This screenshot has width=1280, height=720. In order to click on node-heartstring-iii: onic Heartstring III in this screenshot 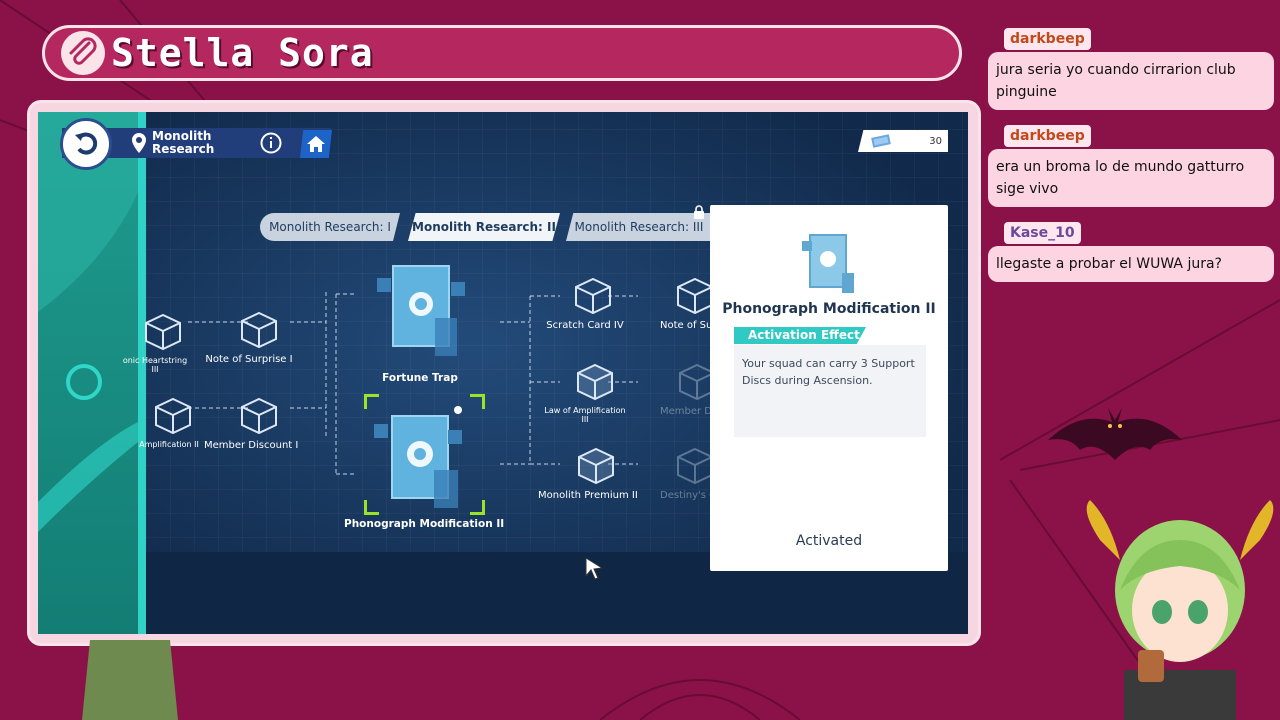, I will do `click(159, 343)`.